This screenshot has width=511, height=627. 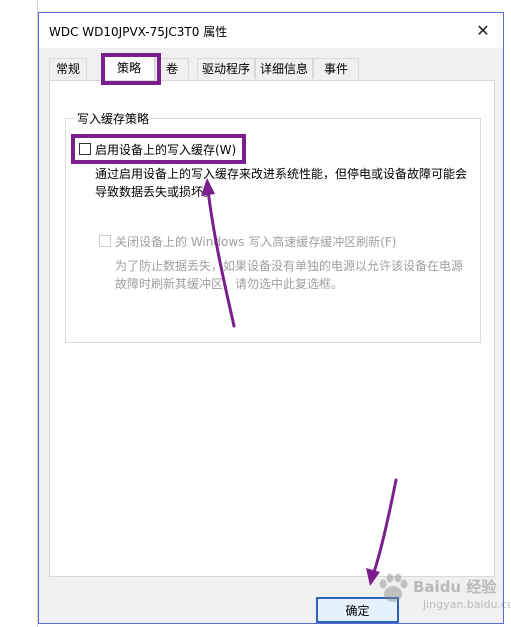 I want to click on tab-strip: 常规 策略 卷 驱动程序 详细信息 事件, so click(x=272, y=69).